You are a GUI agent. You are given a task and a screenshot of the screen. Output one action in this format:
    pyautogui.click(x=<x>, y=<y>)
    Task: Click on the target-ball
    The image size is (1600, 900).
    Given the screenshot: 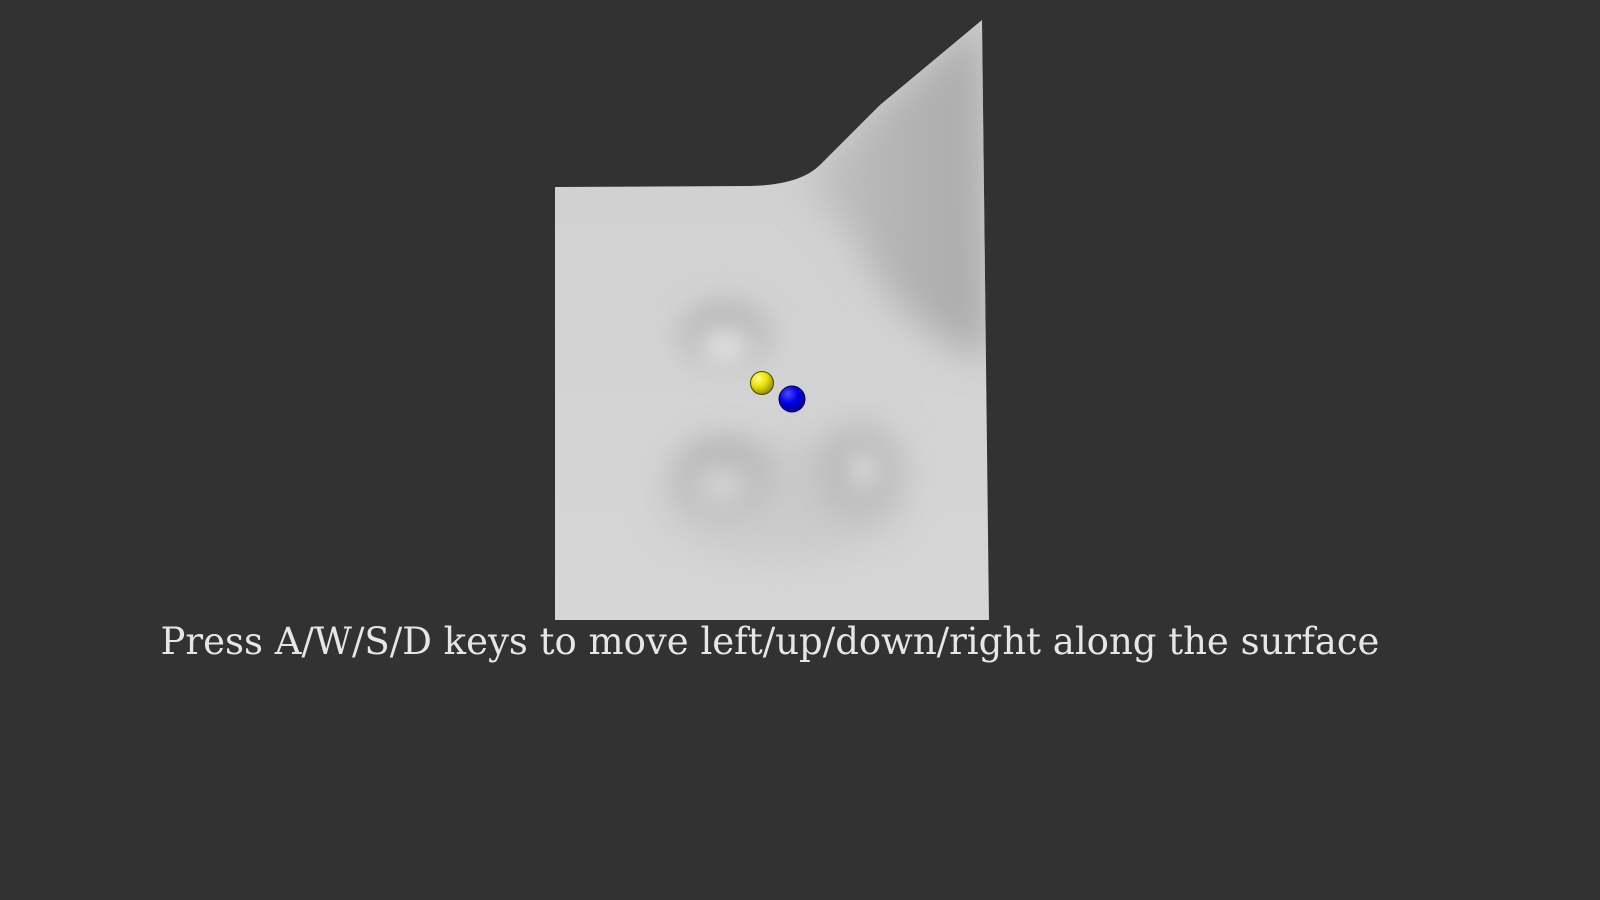 What is the action you would take?
    pyautogui.click(x=762, y=383)
    